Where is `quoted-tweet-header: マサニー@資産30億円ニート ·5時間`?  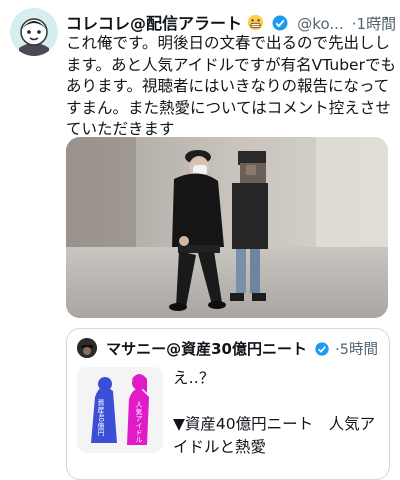
quoted-tweet-header: マサニー@資産30億円ニート ·5時間 is located at coordinates (230, 349).